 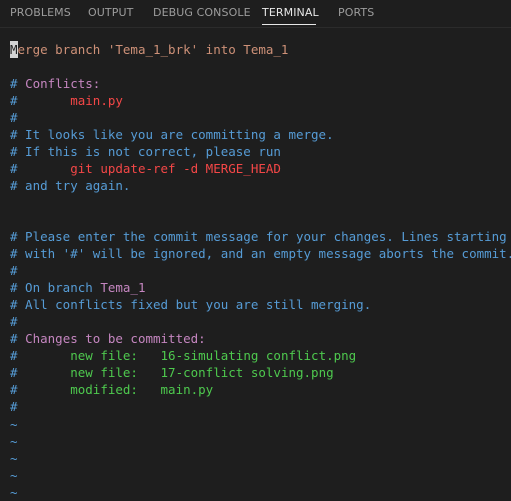 What do you see at coordinates (289, 24) in the screenshot?
I see `active-tab-indicator` at bounding box center [289, 24].